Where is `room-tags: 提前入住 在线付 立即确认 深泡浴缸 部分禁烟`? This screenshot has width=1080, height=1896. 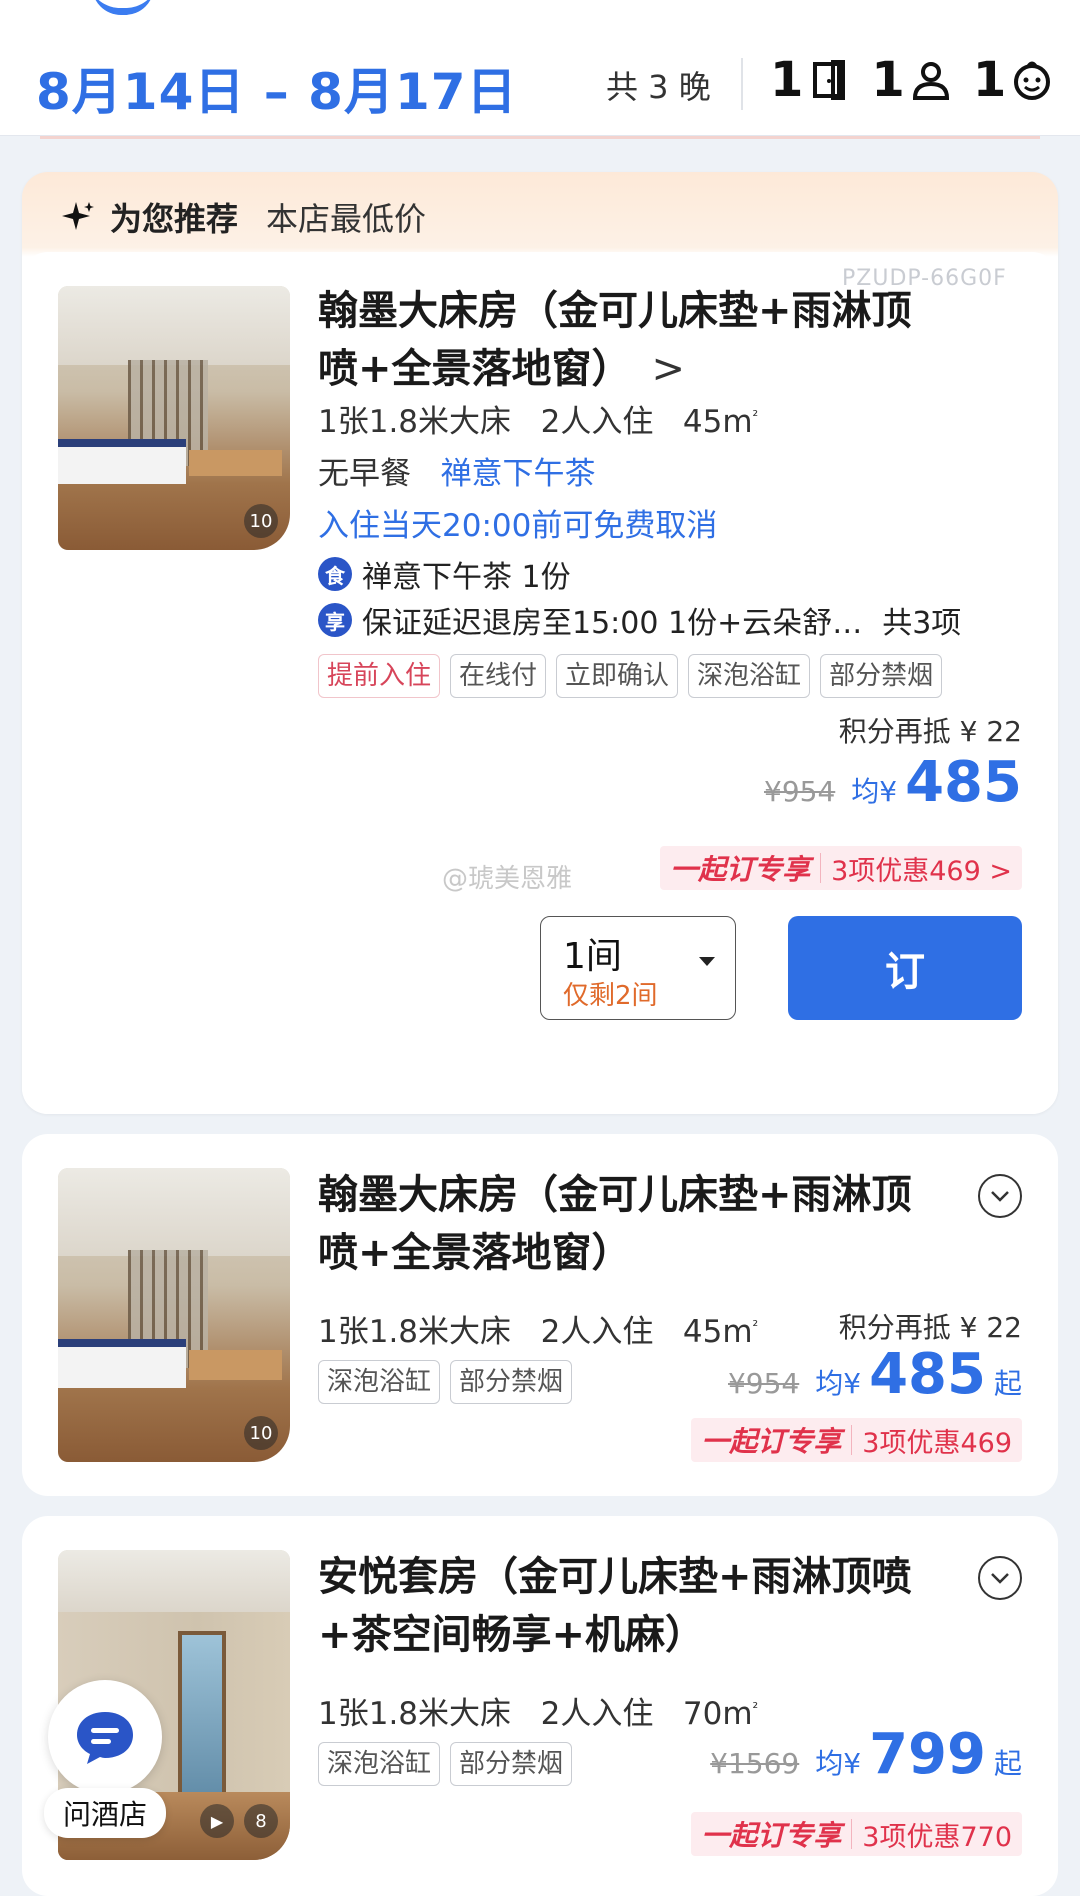 room-tags: 提前入住 在线付 立即确认 深泡浴缸 部分禁烟 is located at coordinates (630, 676).